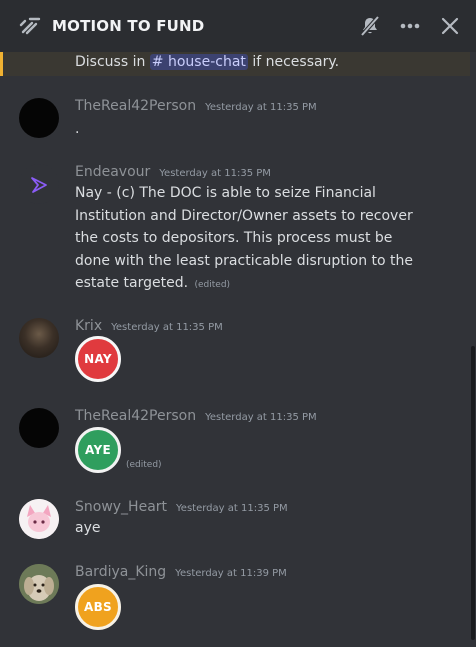  I want to click on close-icon, so click(450, 26).